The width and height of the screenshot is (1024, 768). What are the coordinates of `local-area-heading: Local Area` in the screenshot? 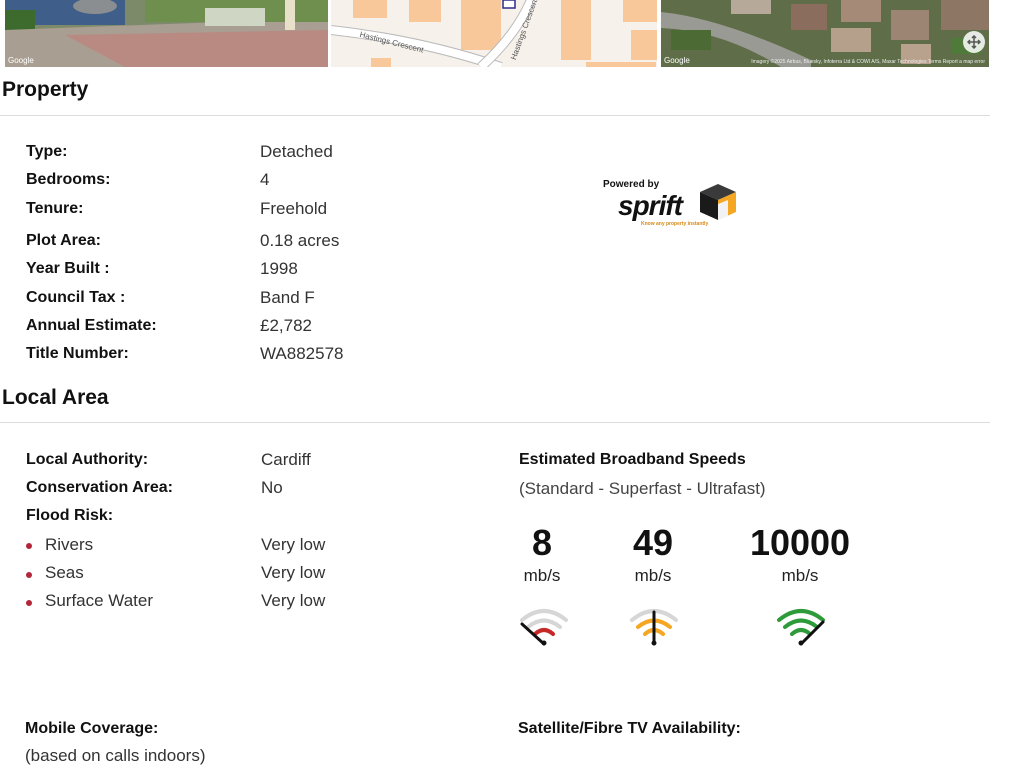 It's located at (55, 397).